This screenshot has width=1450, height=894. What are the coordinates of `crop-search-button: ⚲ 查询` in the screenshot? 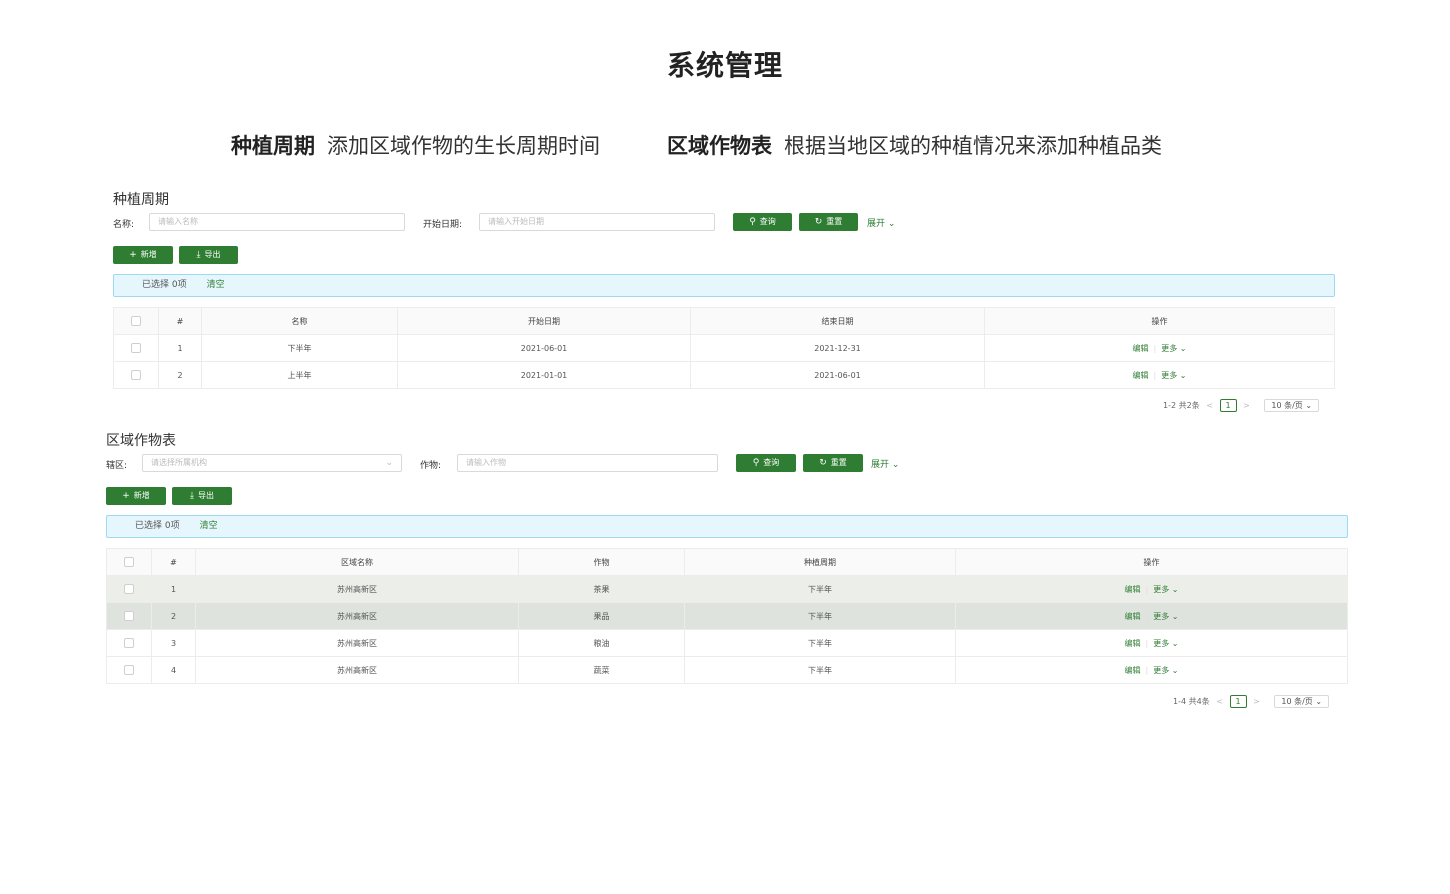 It's located at (766, 463).